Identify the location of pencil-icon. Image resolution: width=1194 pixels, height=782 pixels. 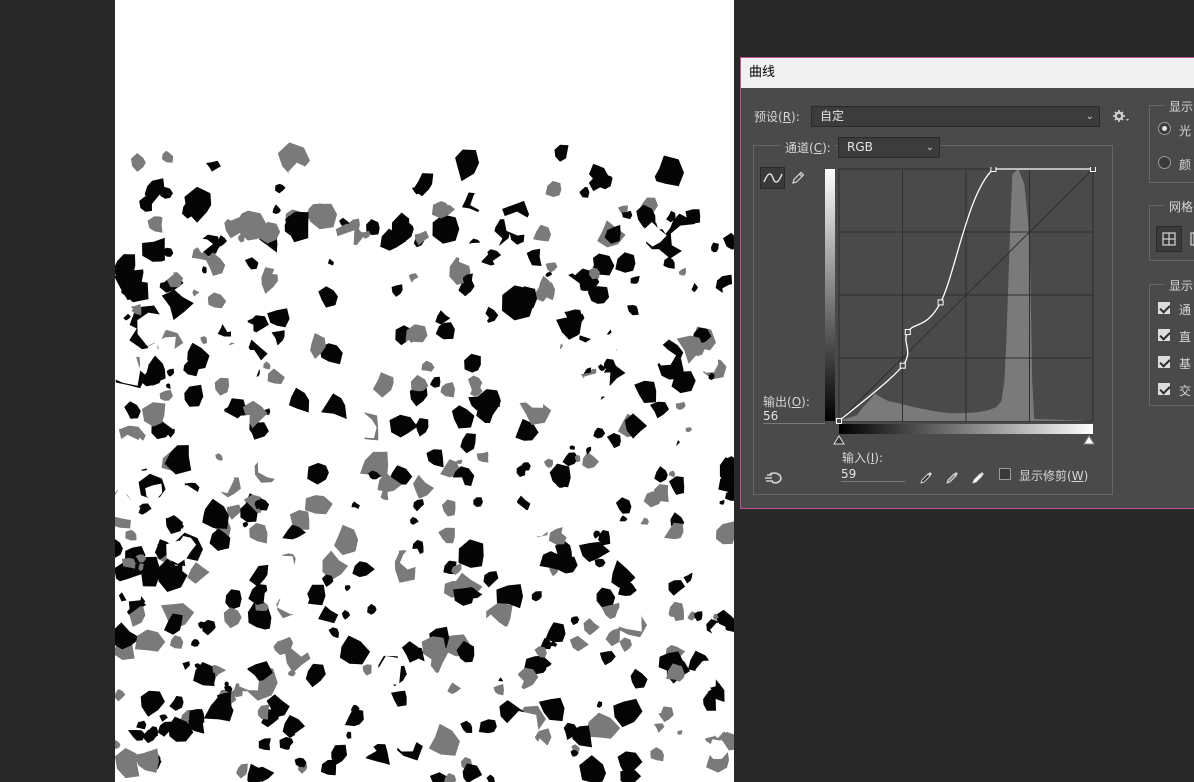
(798, 178).